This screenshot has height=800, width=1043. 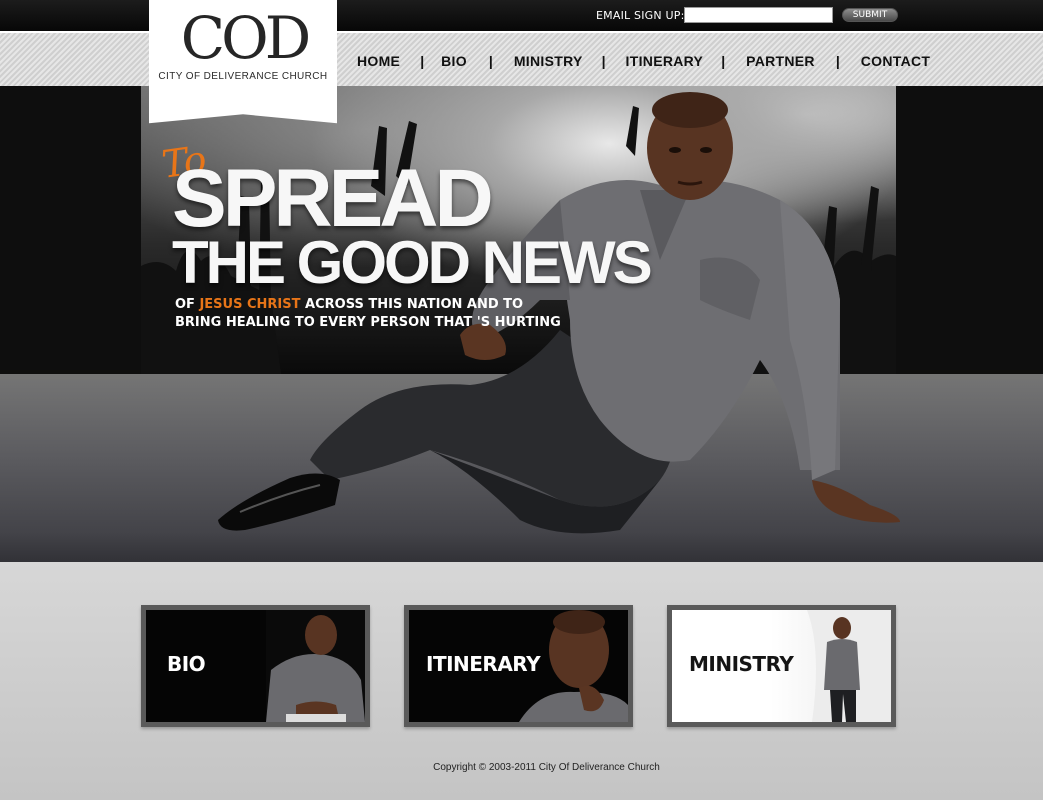 I want to click on hero-headline-good-news: THE GOOD NEWS, so click(x=412, y=262).